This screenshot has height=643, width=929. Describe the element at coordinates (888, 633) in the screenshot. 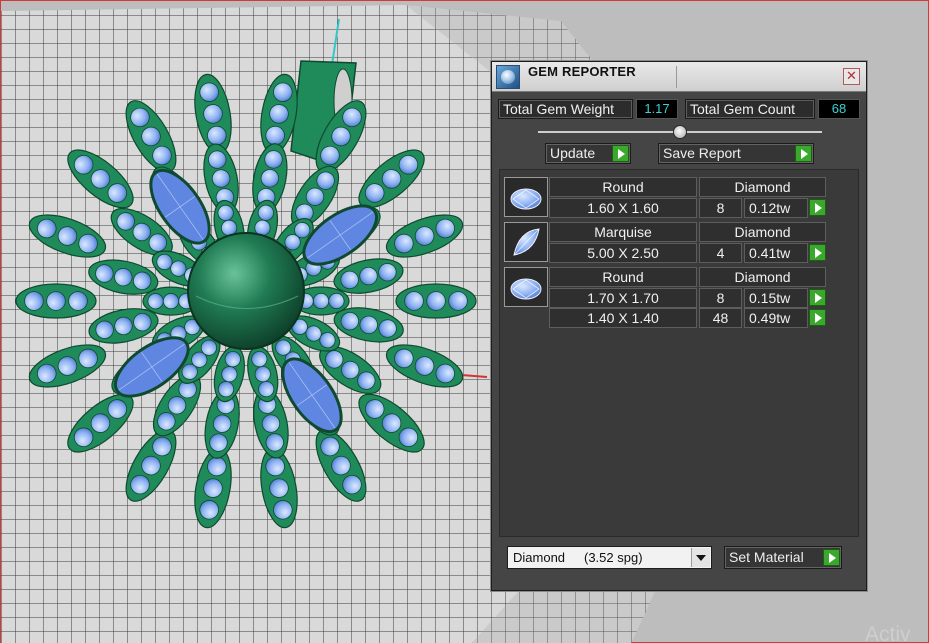

I see `activation-watermark: Activ` at that location.